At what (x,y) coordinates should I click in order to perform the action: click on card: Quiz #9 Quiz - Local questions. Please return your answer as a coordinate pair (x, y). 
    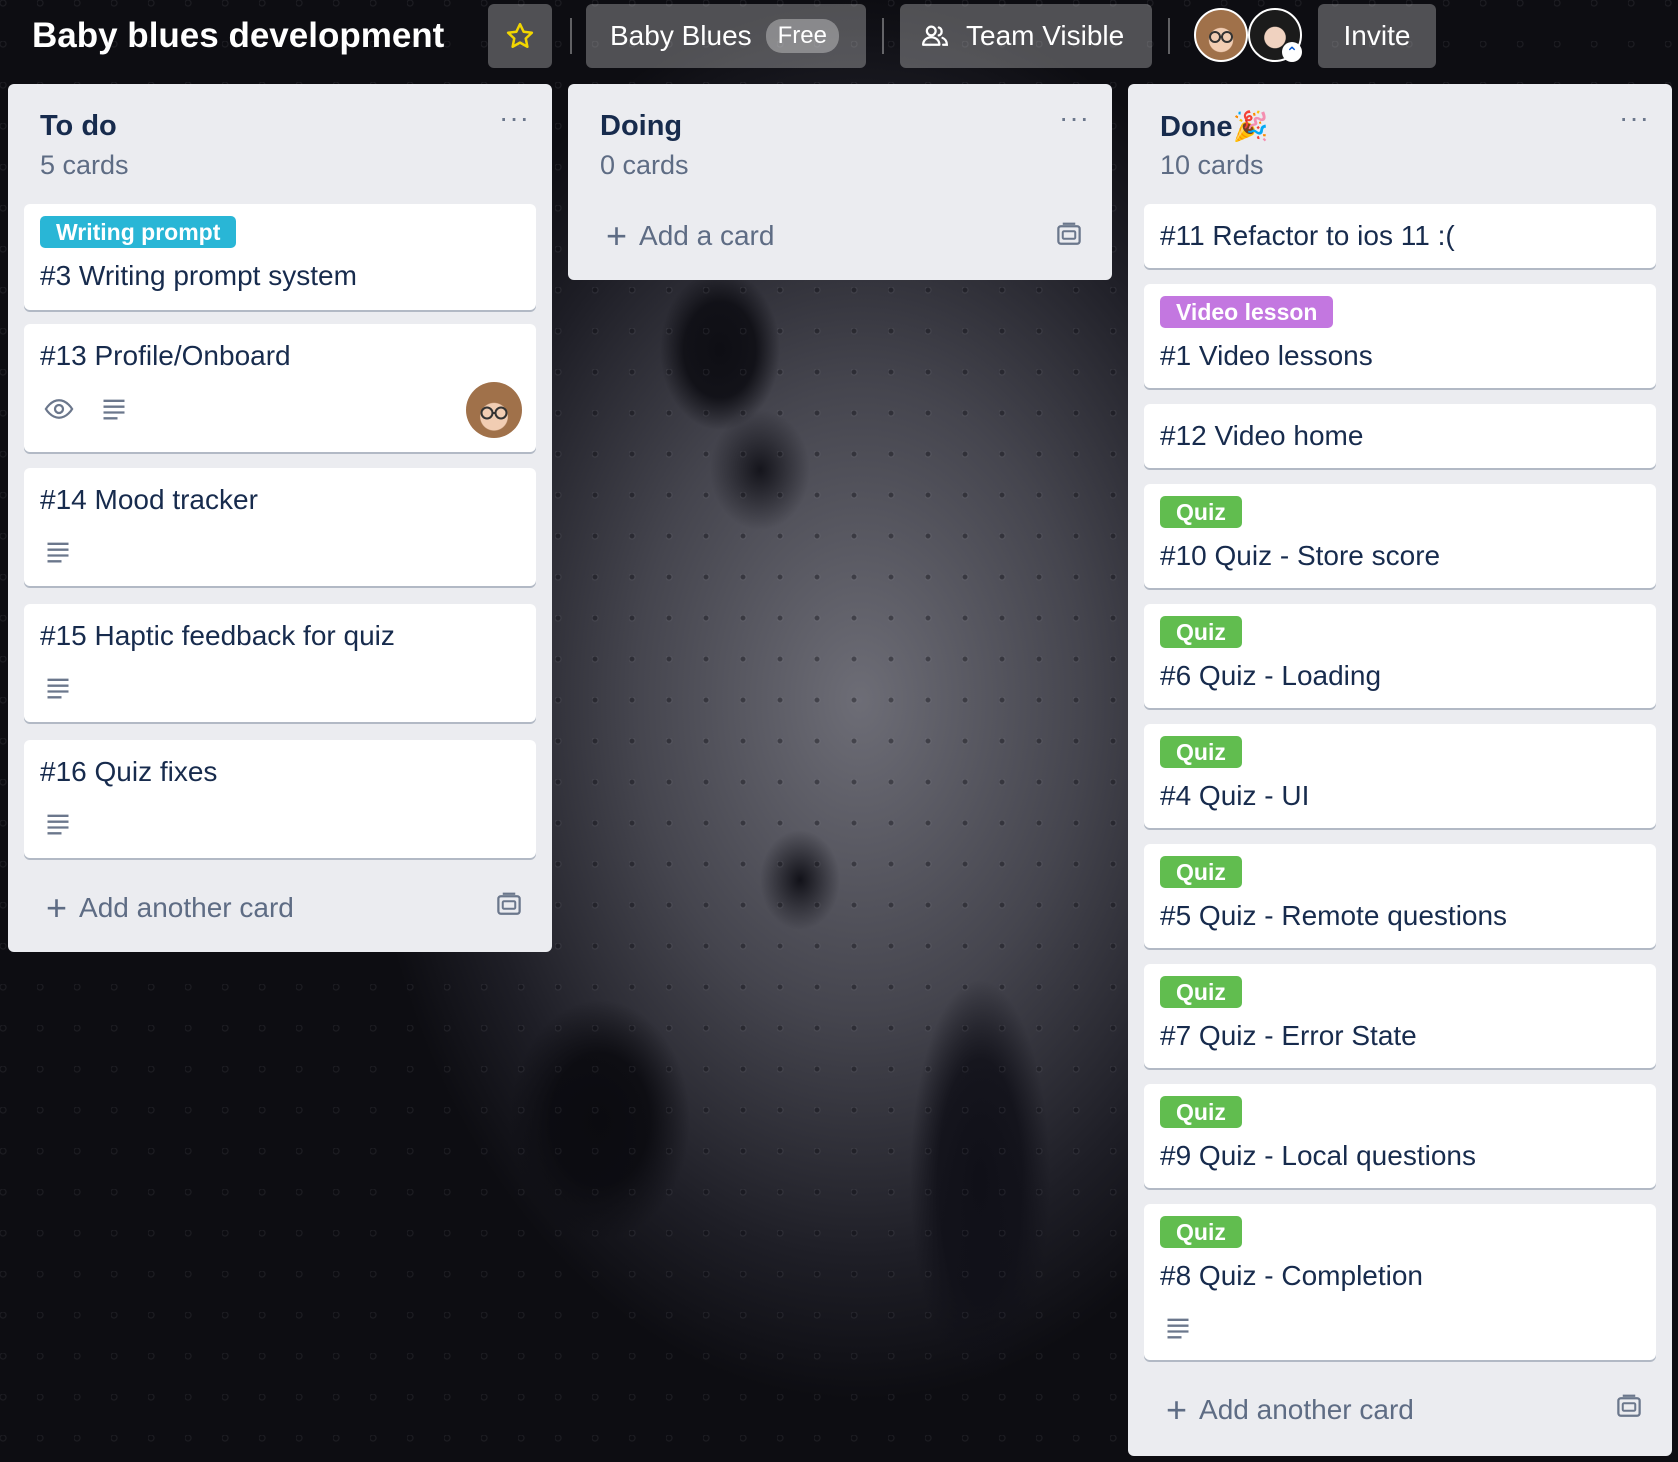
    Looking at the image, I should click on (1400, 1136).